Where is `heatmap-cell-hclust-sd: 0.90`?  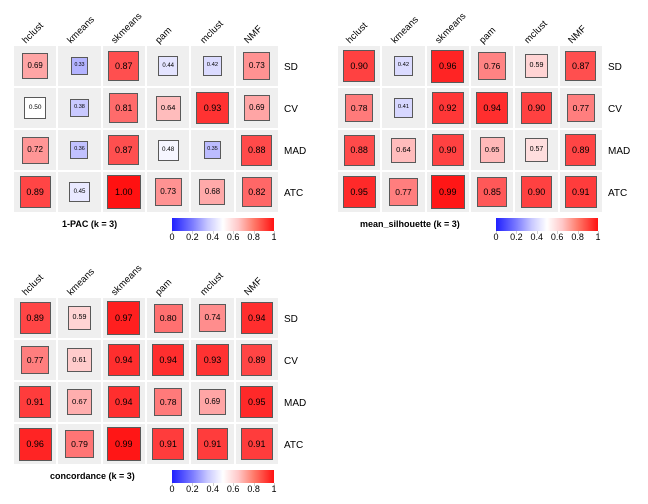
heatmap-cell-hclust-sd: 0.90 is located at coordinates (360, 67).